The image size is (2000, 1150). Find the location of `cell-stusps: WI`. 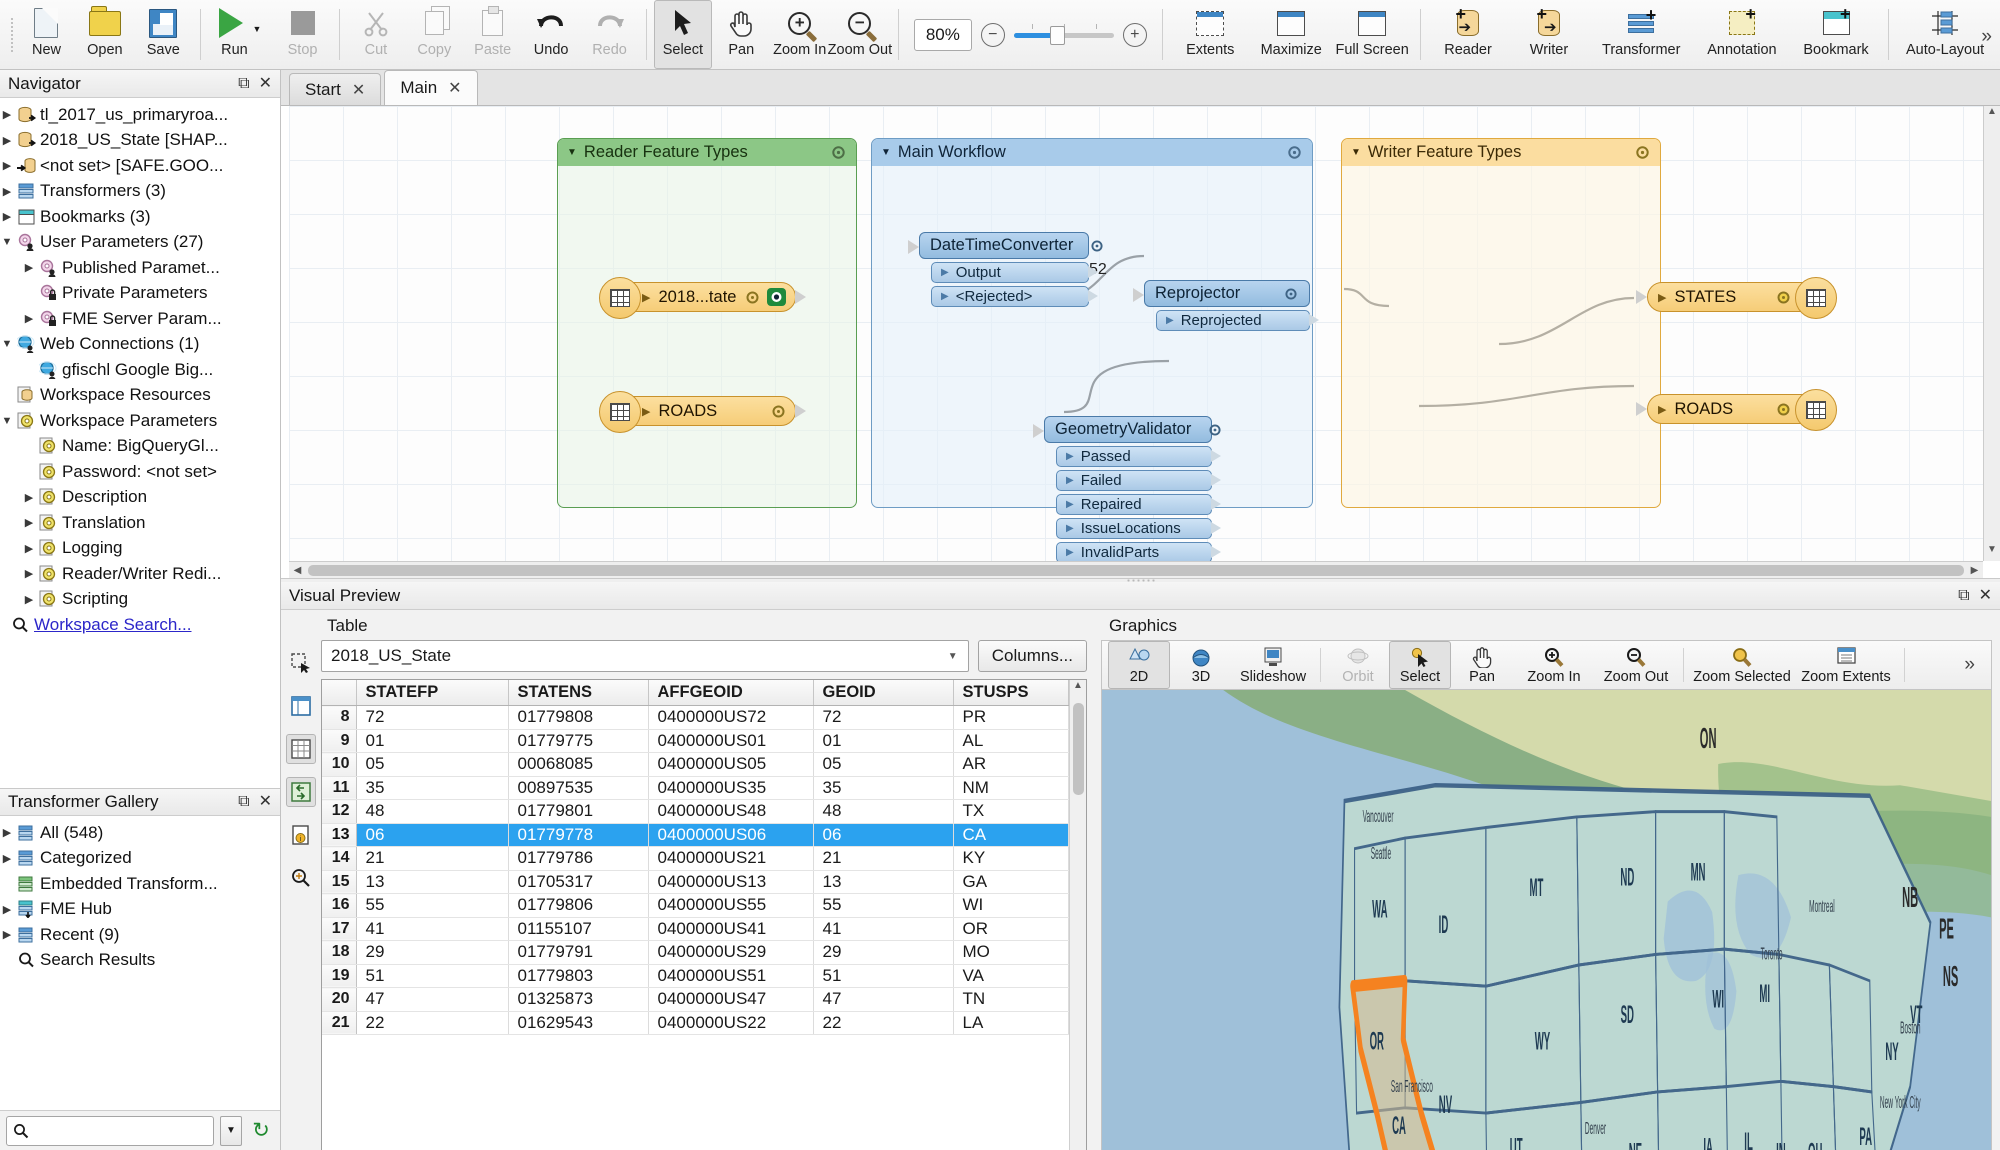

cell-stusps: WI is located at coordinates (1011, 905).